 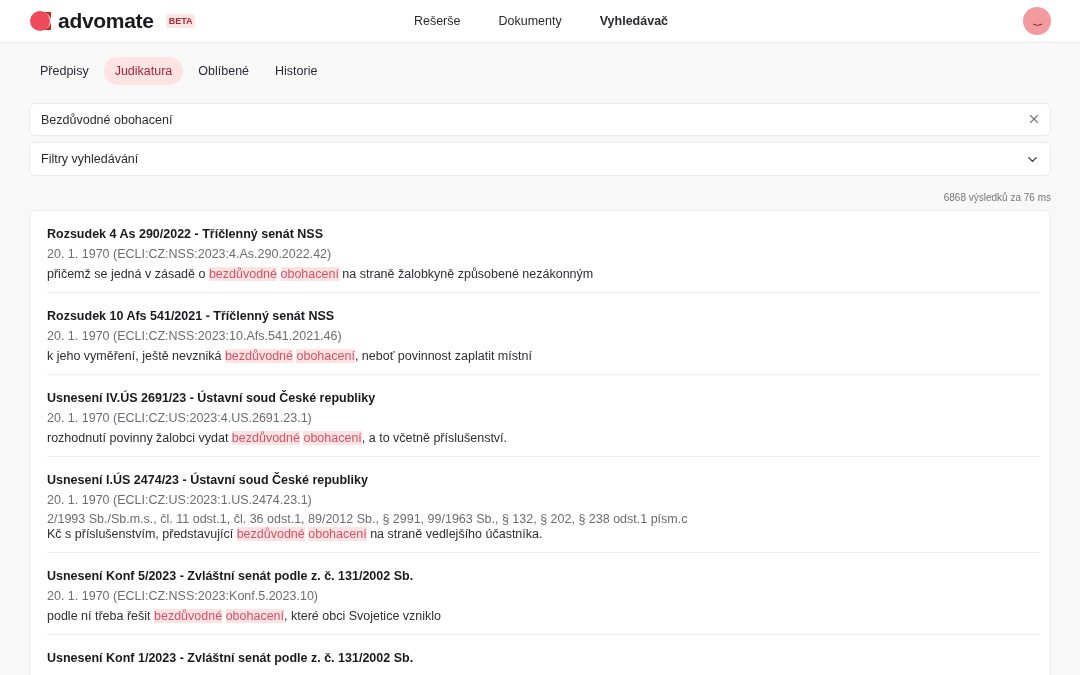 I want to click on tab: Oblíbené, so click(x=224, y=71).